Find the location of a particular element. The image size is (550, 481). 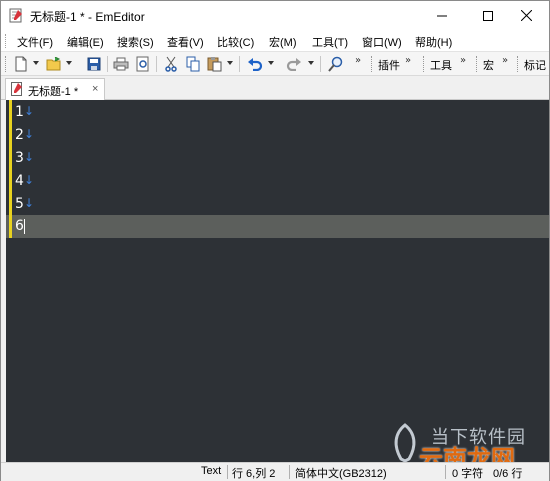

new-file-icon is located at coordinates (21, 64).